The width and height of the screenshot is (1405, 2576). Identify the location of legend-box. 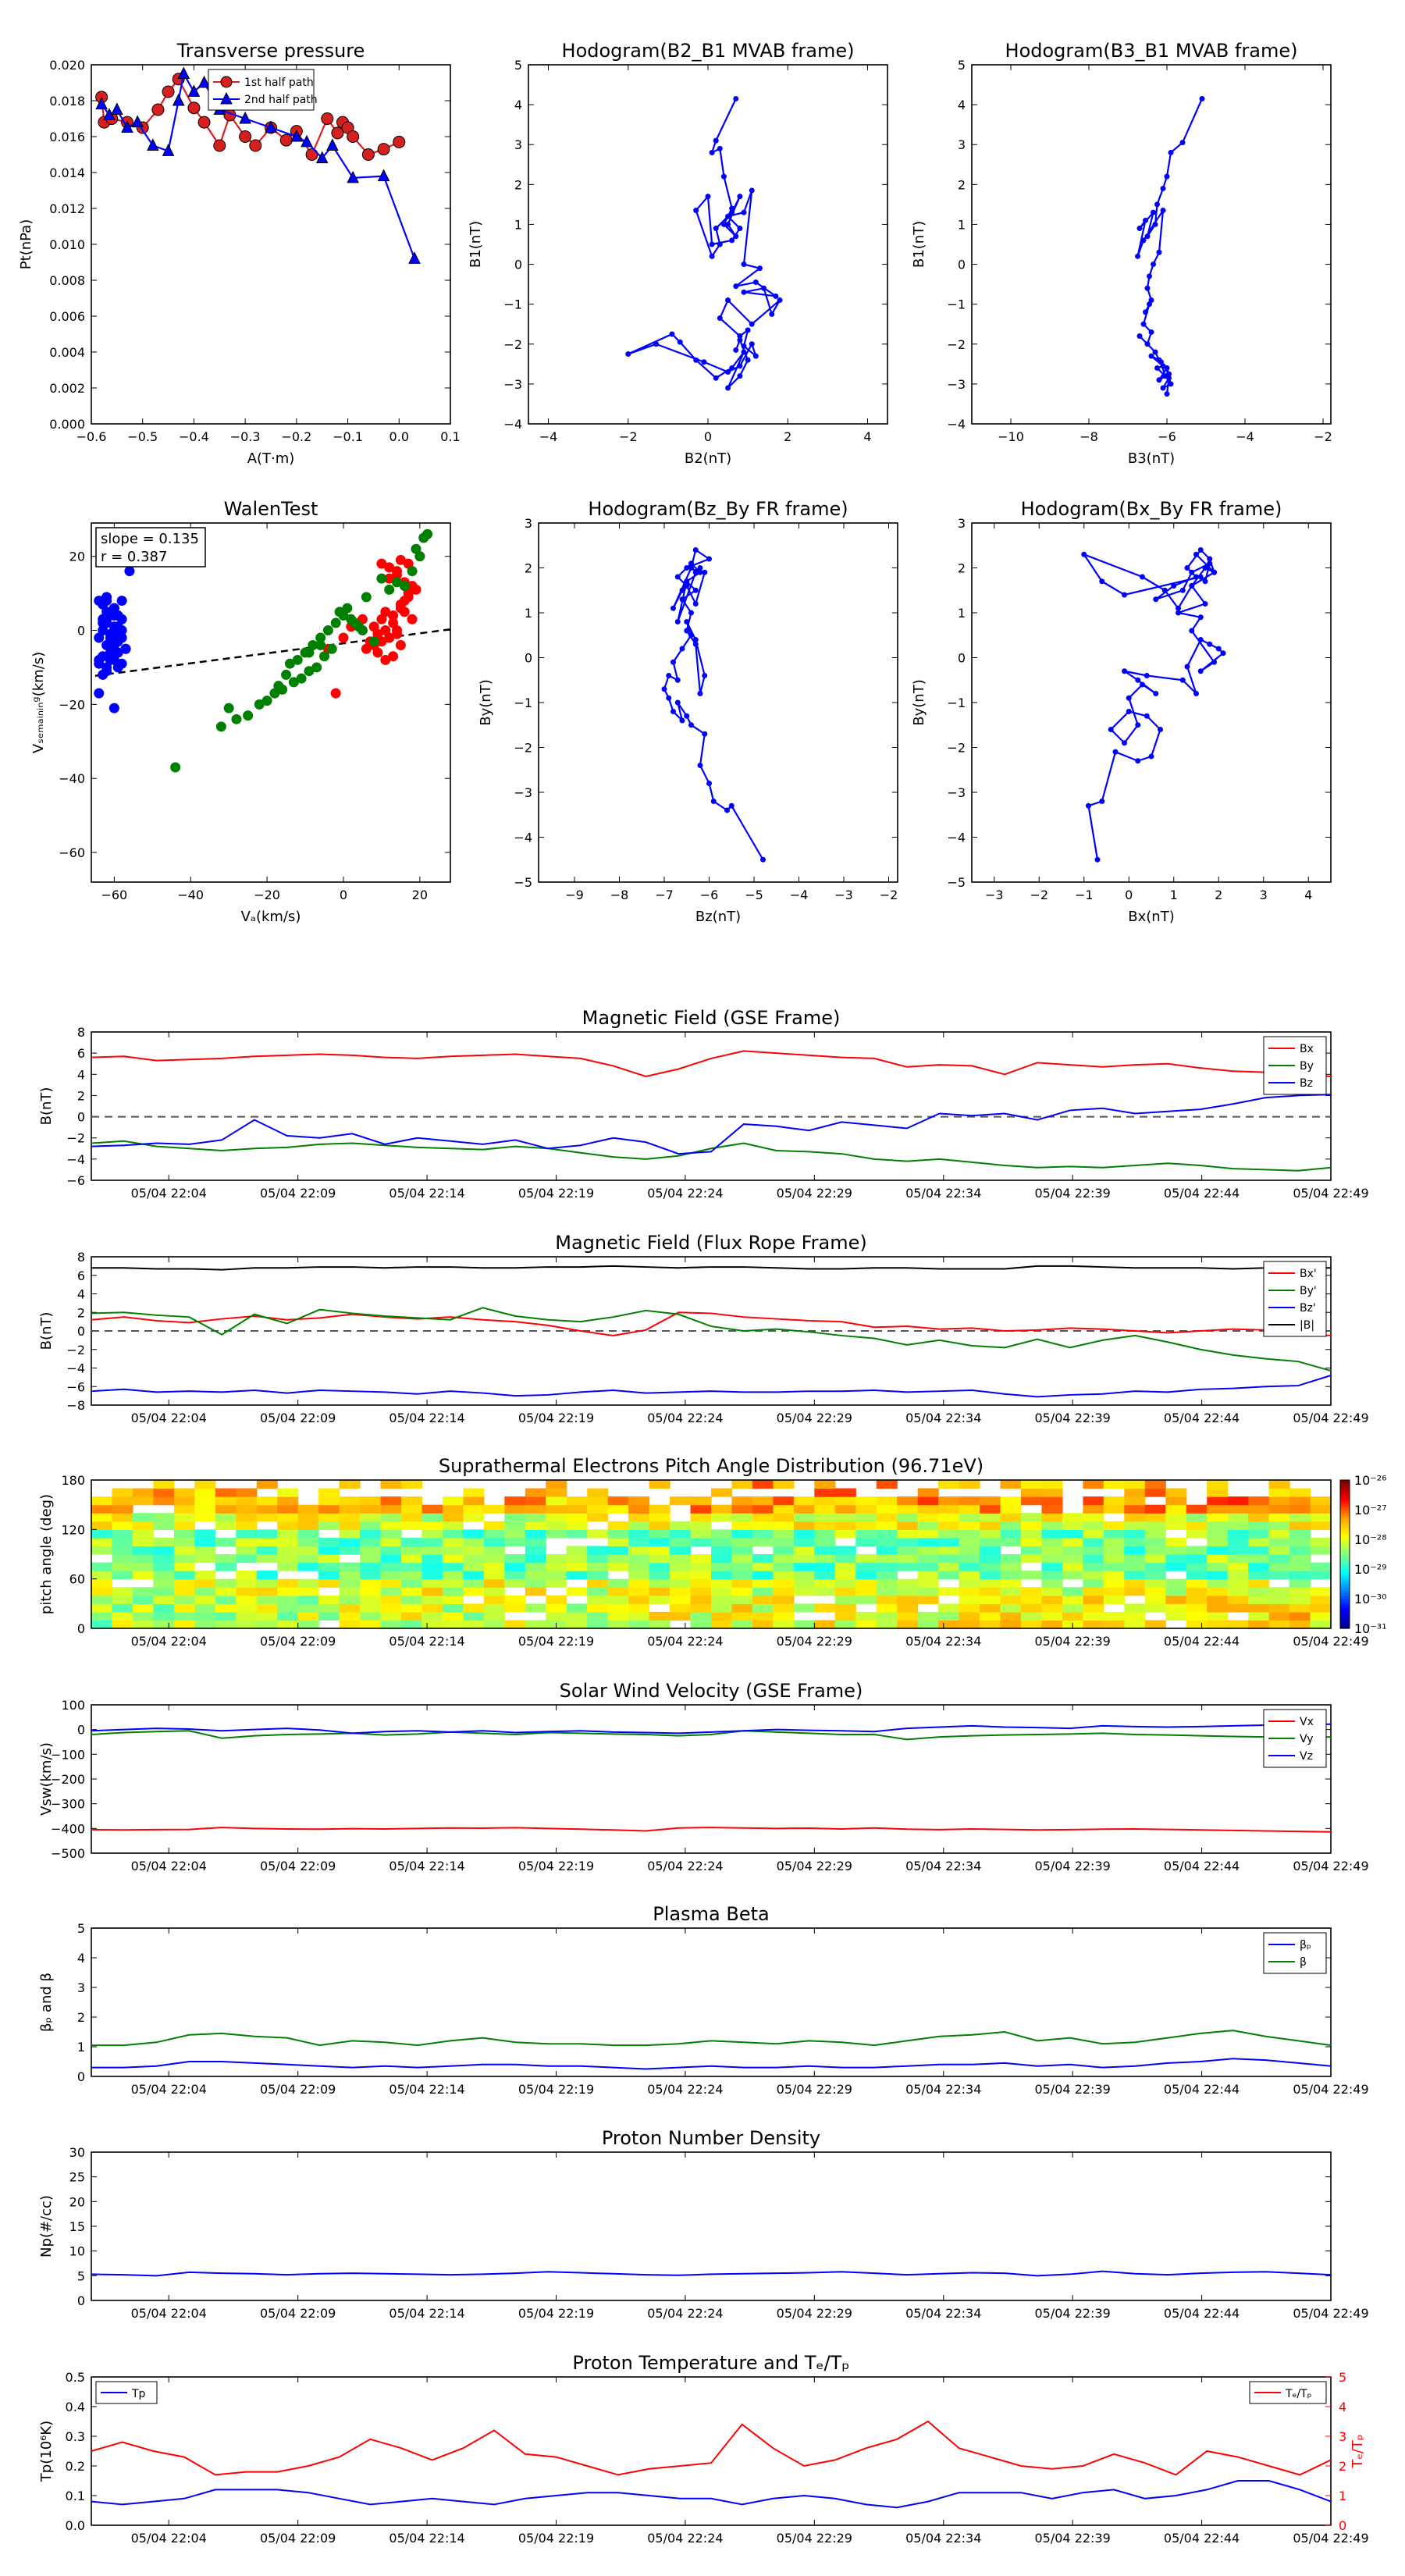
(1295, 1953).